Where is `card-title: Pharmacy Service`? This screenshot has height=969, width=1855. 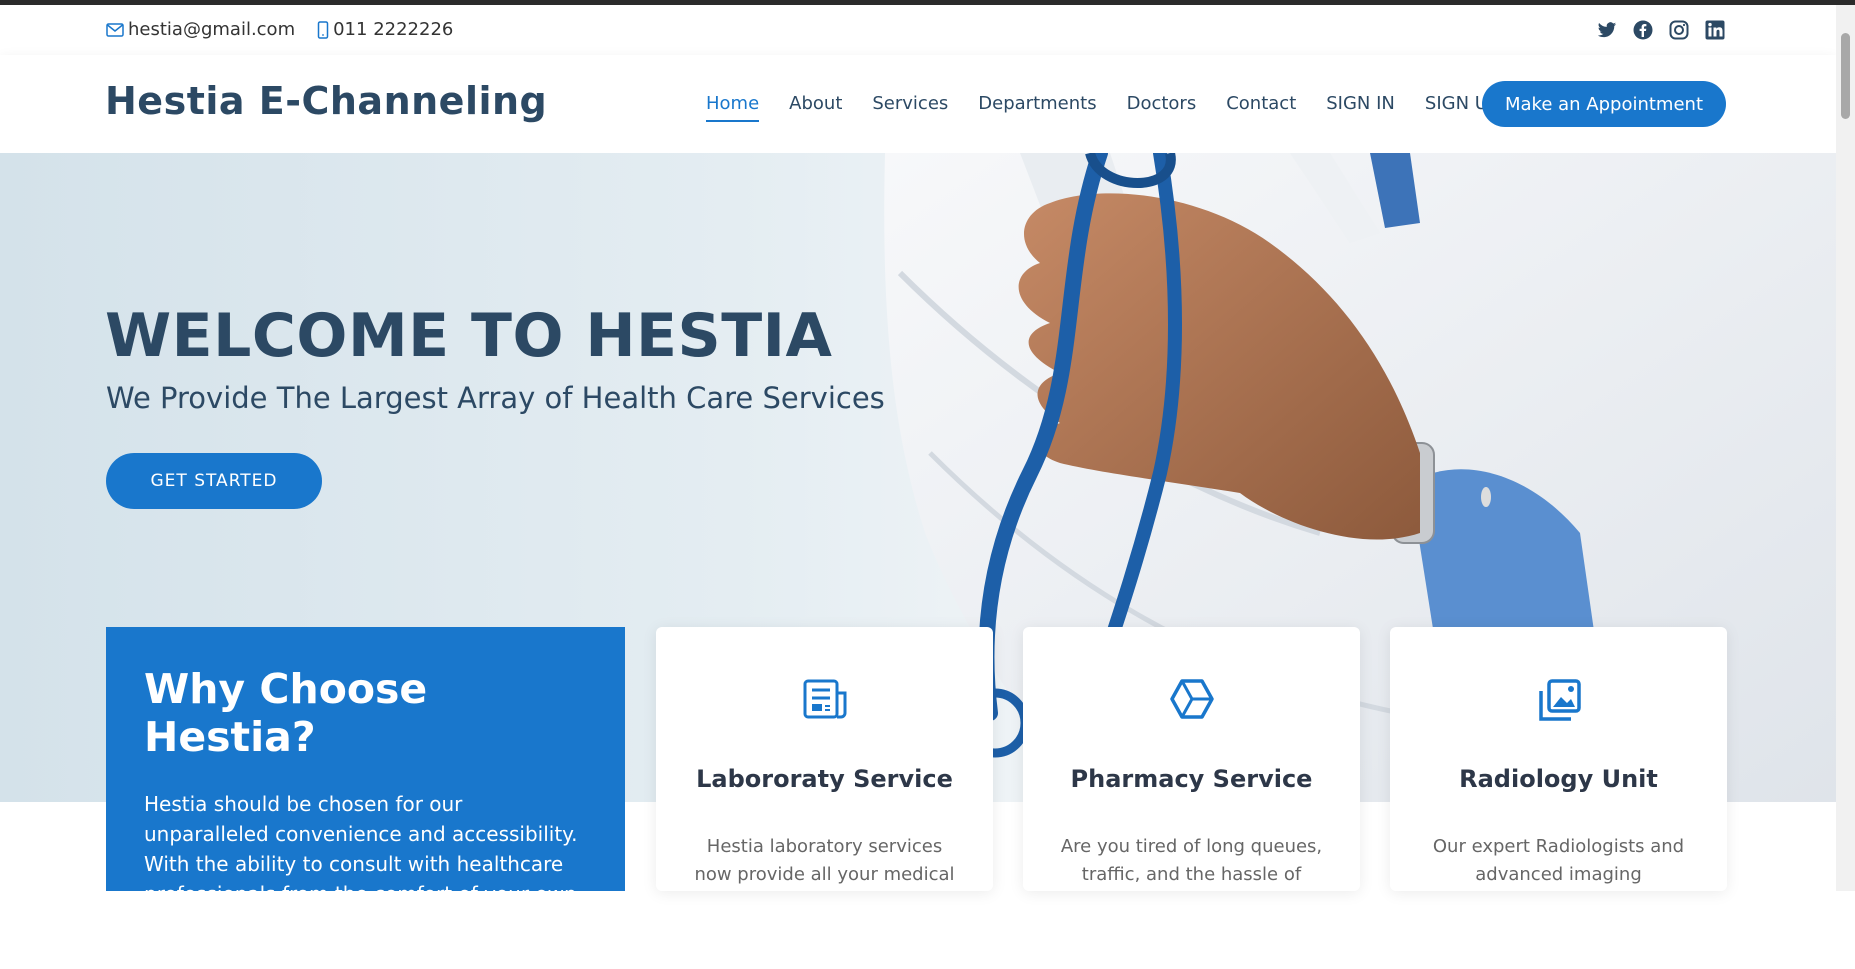
card-title: Pharmacy Service is located at coordinates (1191, 779).